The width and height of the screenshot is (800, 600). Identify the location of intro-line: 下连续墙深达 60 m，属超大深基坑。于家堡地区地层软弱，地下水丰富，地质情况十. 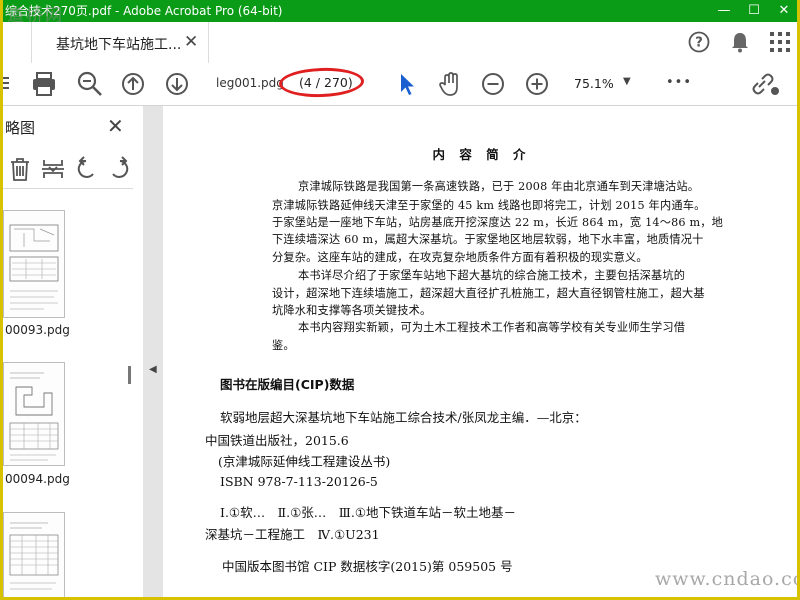
(488, 239).